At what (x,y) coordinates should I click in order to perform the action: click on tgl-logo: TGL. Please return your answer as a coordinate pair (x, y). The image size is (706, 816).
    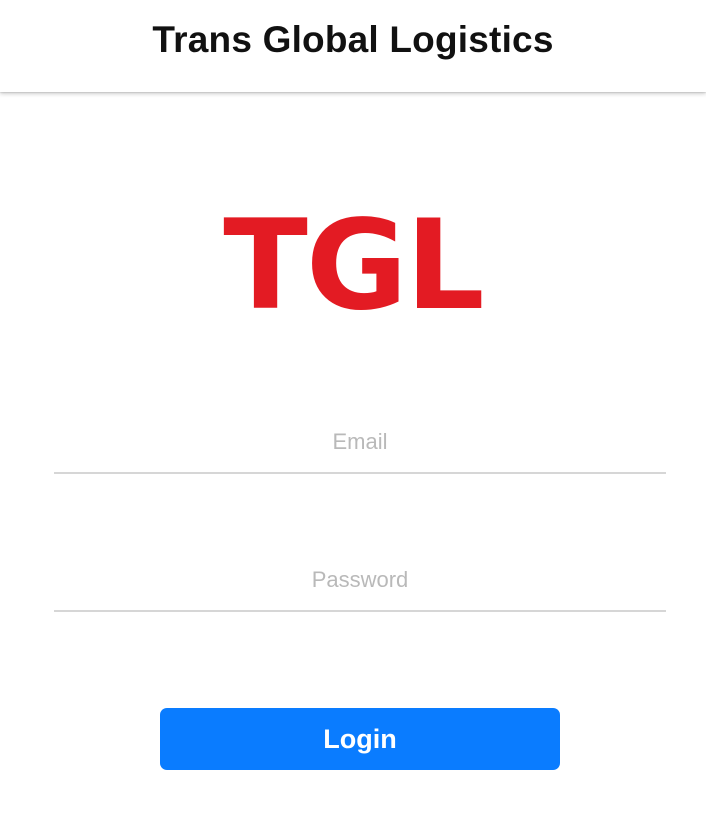
    Looking at the image, I should click on (353, 266).